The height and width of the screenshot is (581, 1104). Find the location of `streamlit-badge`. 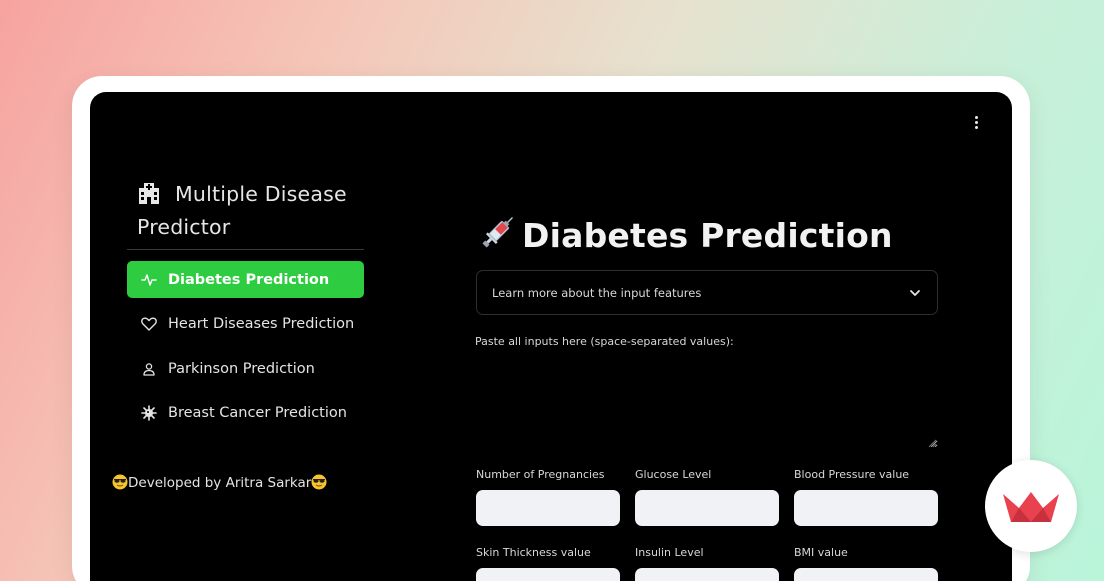

streamlit-badge is located at coordinates (1031, 506).